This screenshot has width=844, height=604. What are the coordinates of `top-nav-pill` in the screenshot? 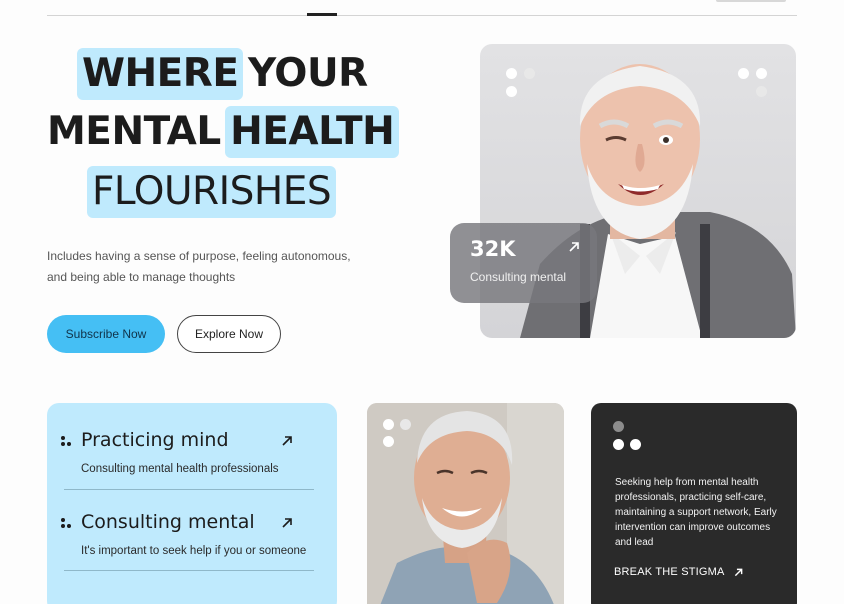 It's located at (751, 1).